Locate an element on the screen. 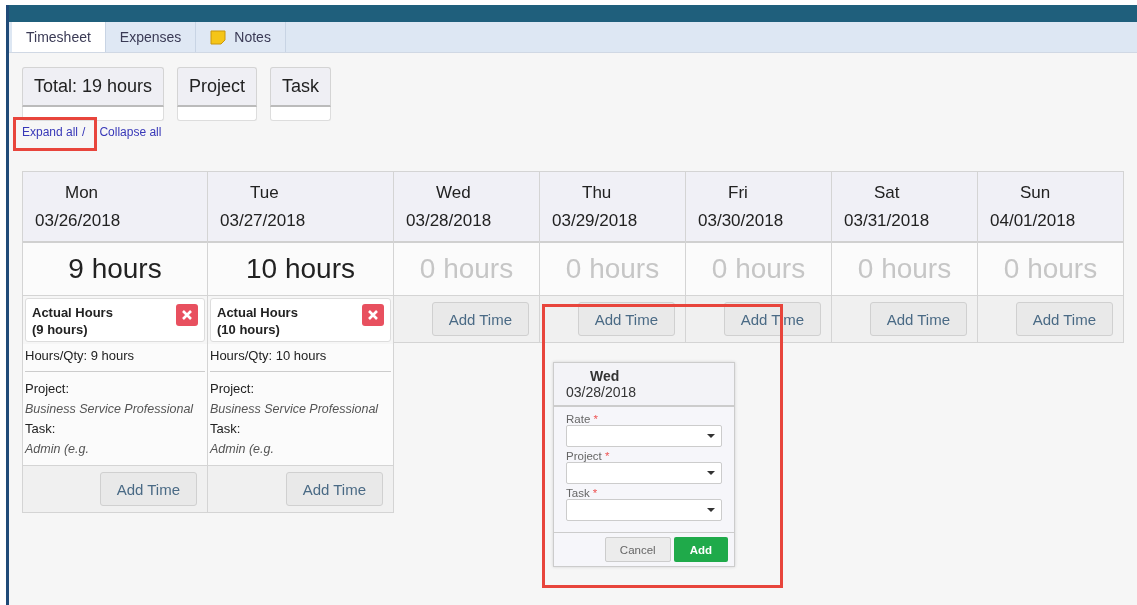 This screenshot has height=605, width=1137. add-button: Add is located at coordinates (700, 549).